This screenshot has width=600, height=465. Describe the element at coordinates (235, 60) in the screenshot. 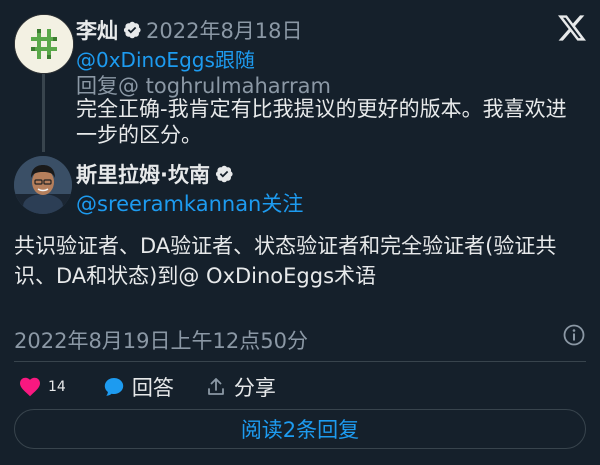

I see `follow-button-parent: 跟随` at that location.